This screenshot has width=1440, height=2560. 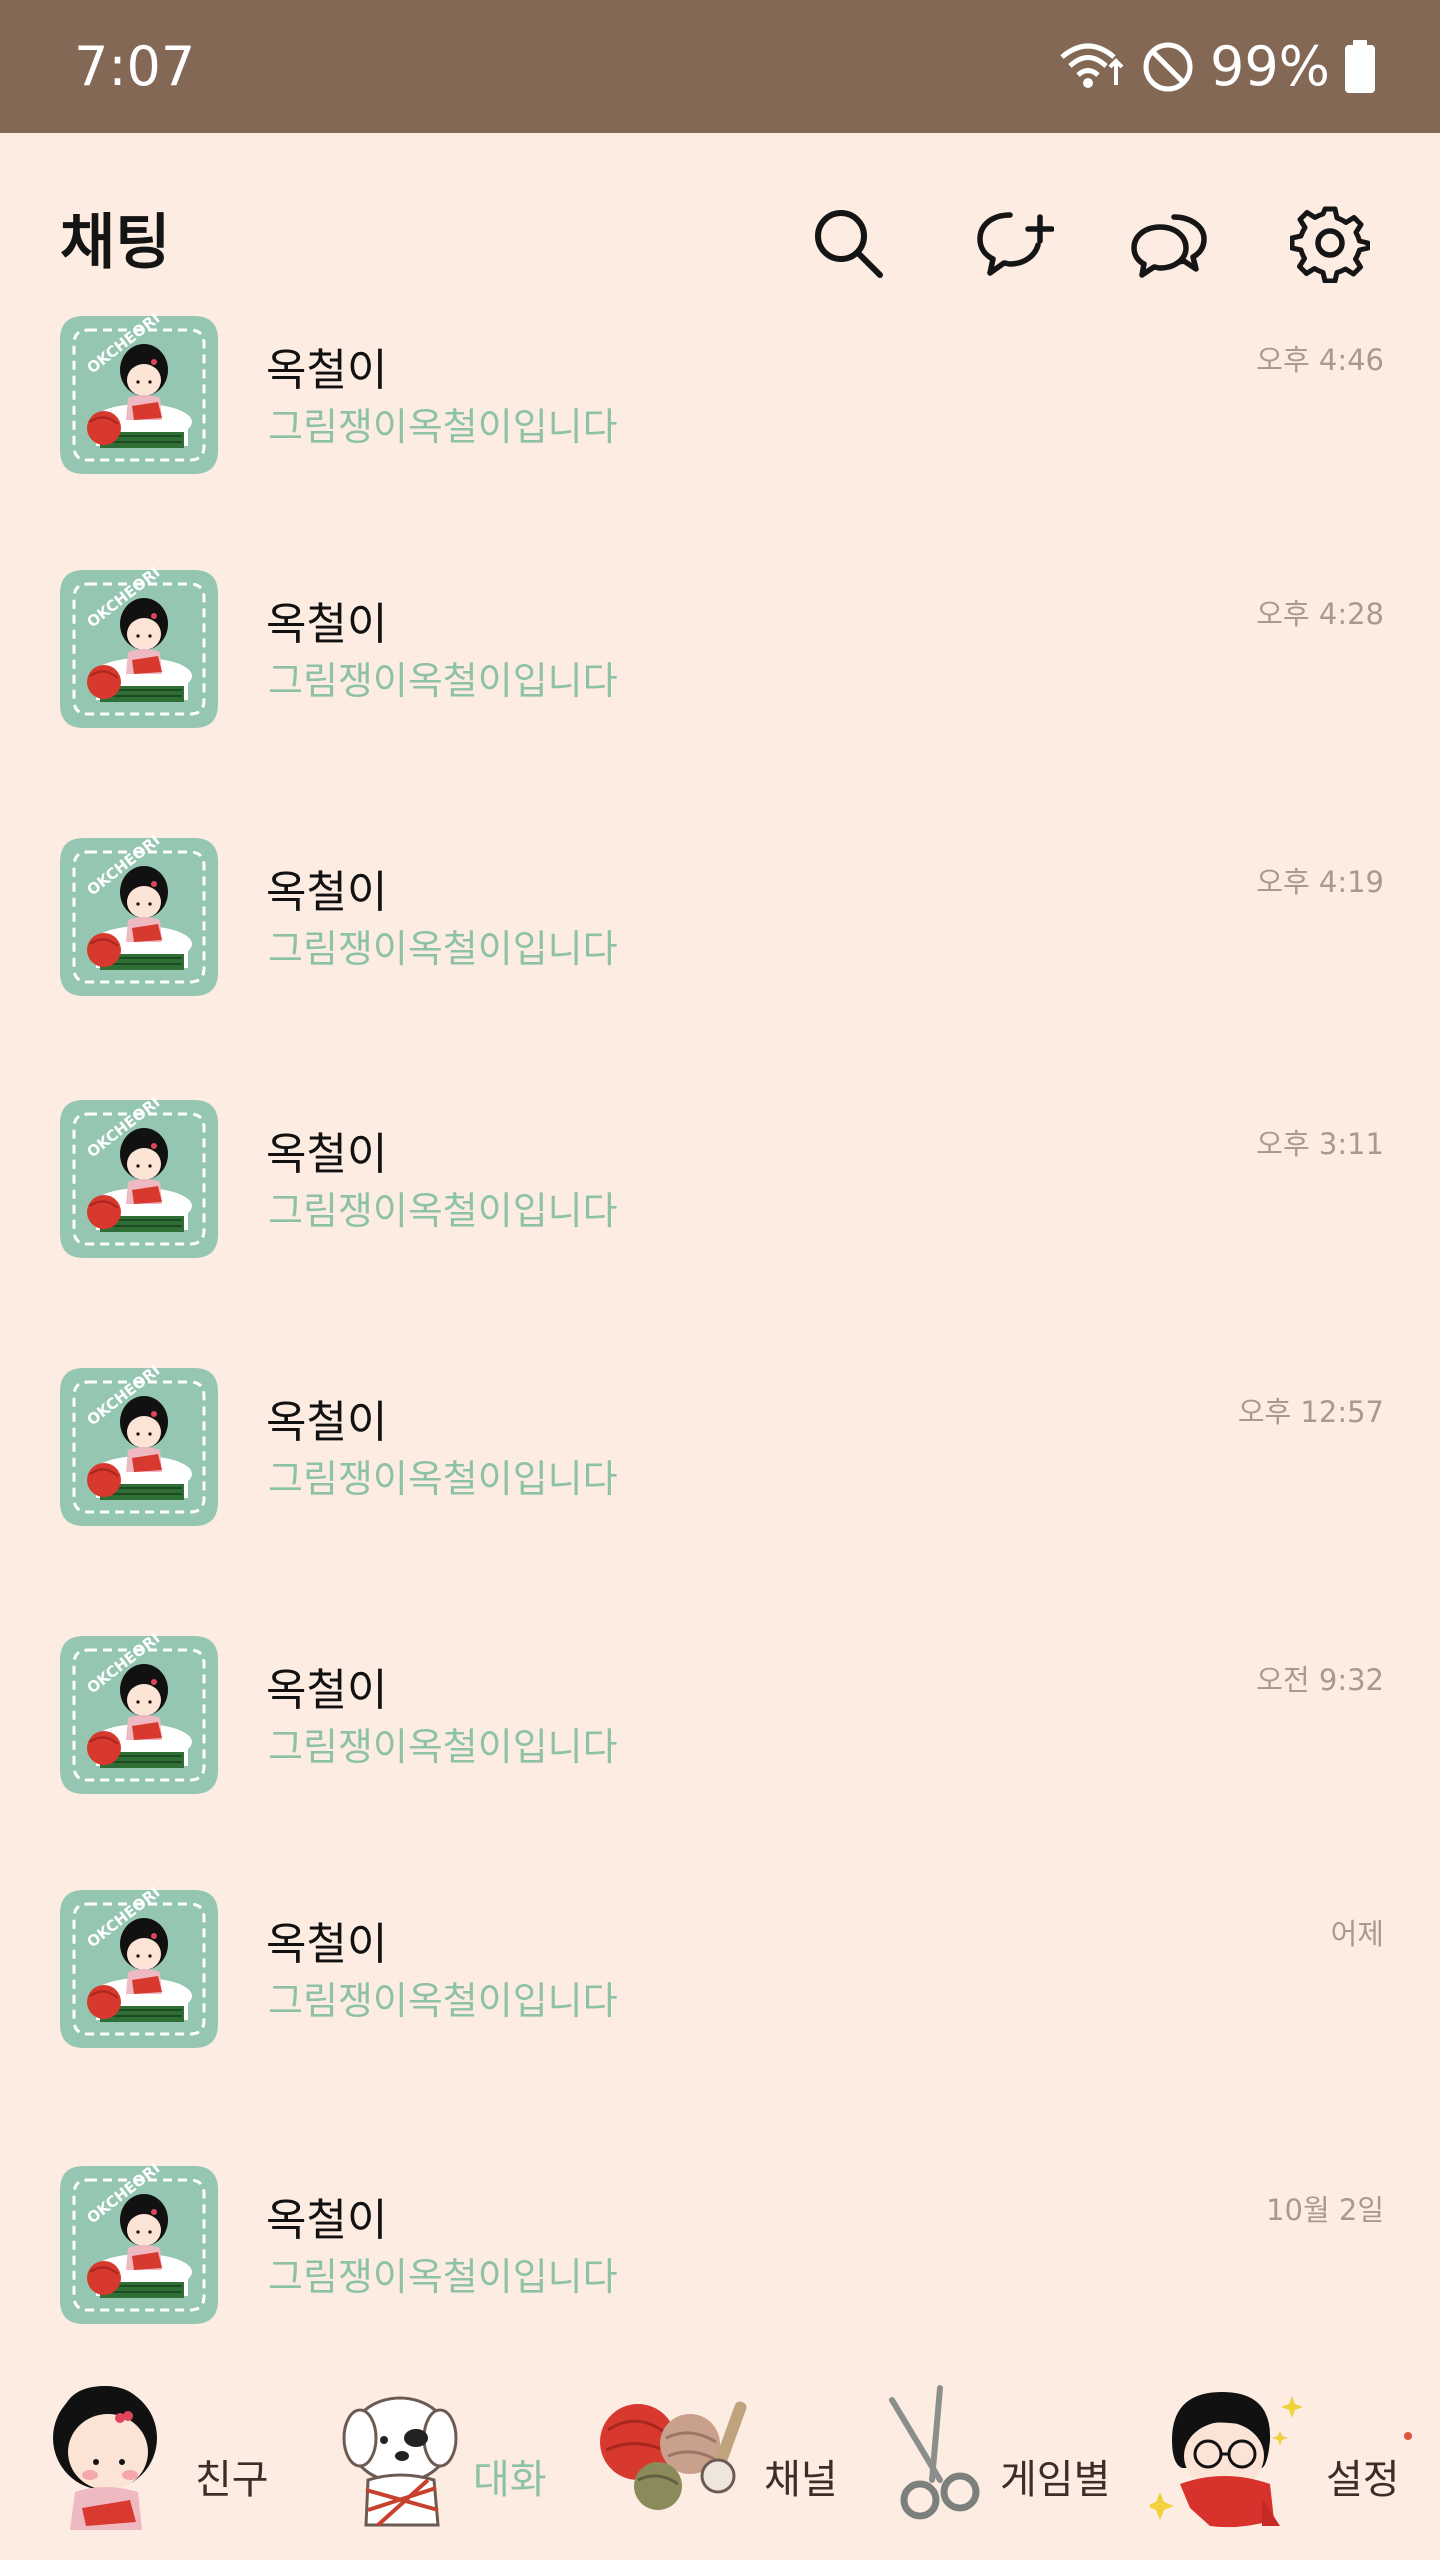 What do you see at coordinates (510, 2480) in the screenshot?
I see `nav-chats-label: 대화` at bounding box center [510, 2480].